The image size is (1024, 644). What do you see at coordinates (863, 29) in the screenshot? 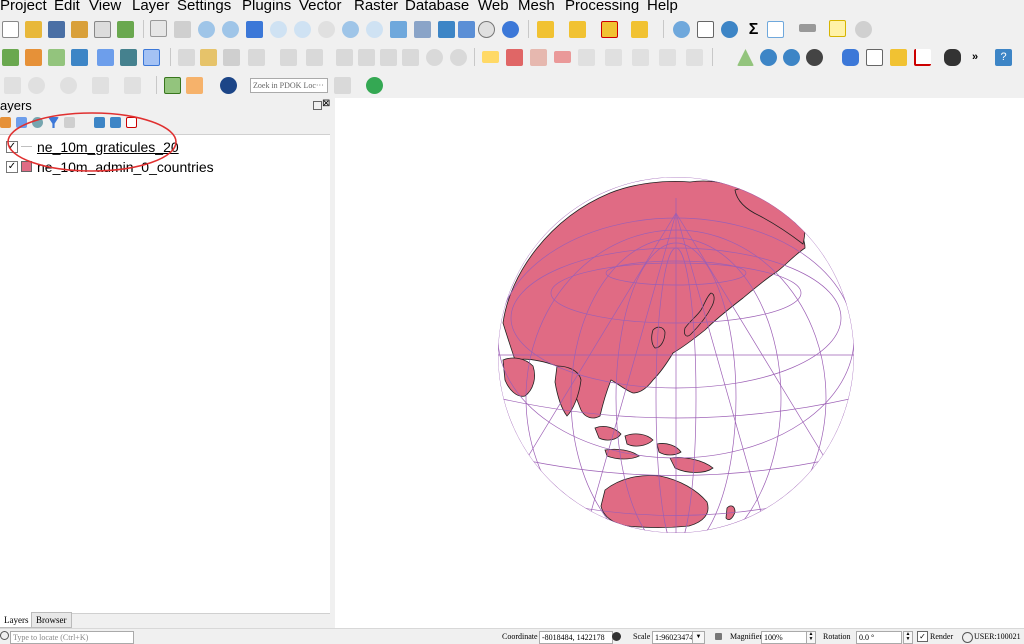
I see `settings-gear-icon` at bounding box center [863, 29].